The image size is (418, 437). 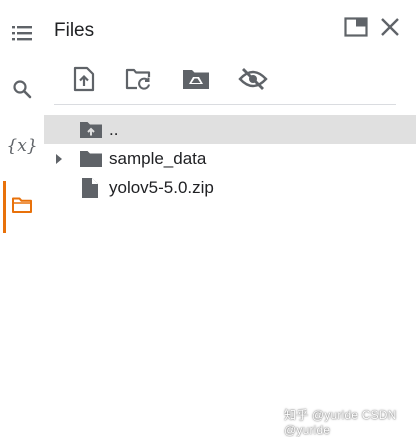 I want to click on toc-icon, so click(x=22, y=33).